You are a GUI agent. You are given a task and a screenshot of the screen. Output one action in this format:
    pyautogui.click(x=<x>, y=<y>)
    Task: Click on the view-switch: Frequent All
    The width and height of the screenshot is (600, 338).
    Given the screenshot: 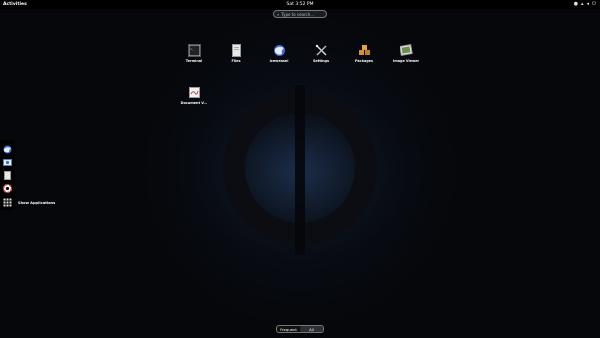 What is the action you would take?
    pyautogui.click(x=300, y=329)
    